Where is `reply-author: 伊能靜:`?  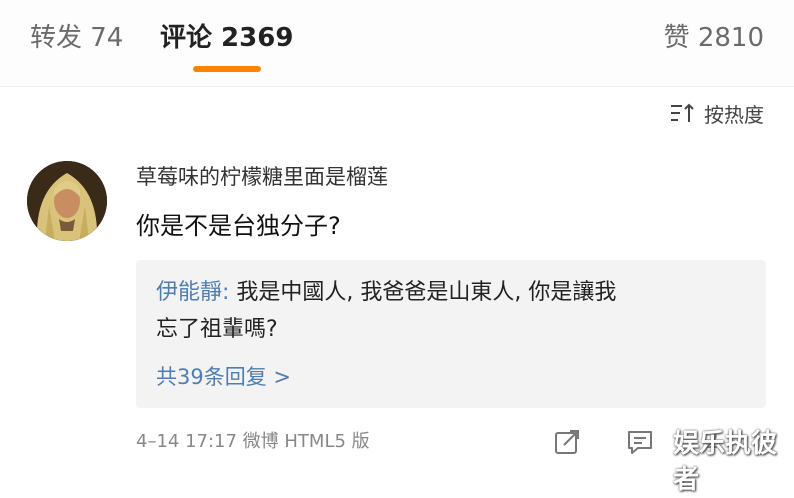
reply-author: 伊能靜: is located at coordinates (192, 292).